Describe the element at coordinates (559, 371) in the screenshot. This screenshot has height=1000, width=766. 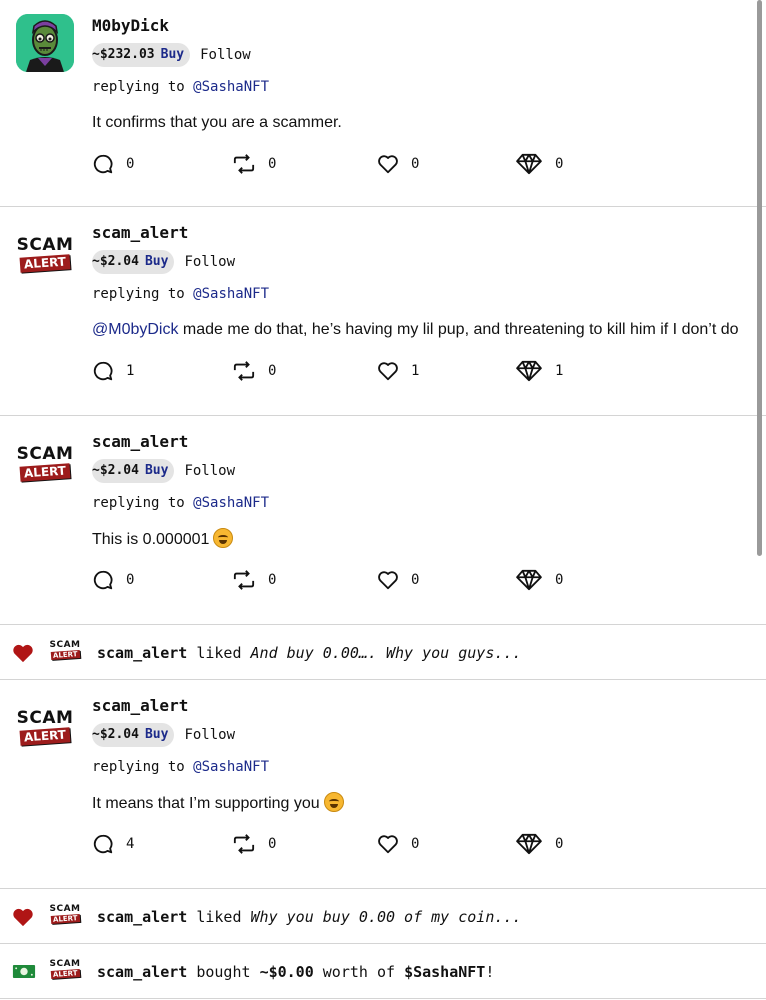
I see `tip-count: 1` at that location.